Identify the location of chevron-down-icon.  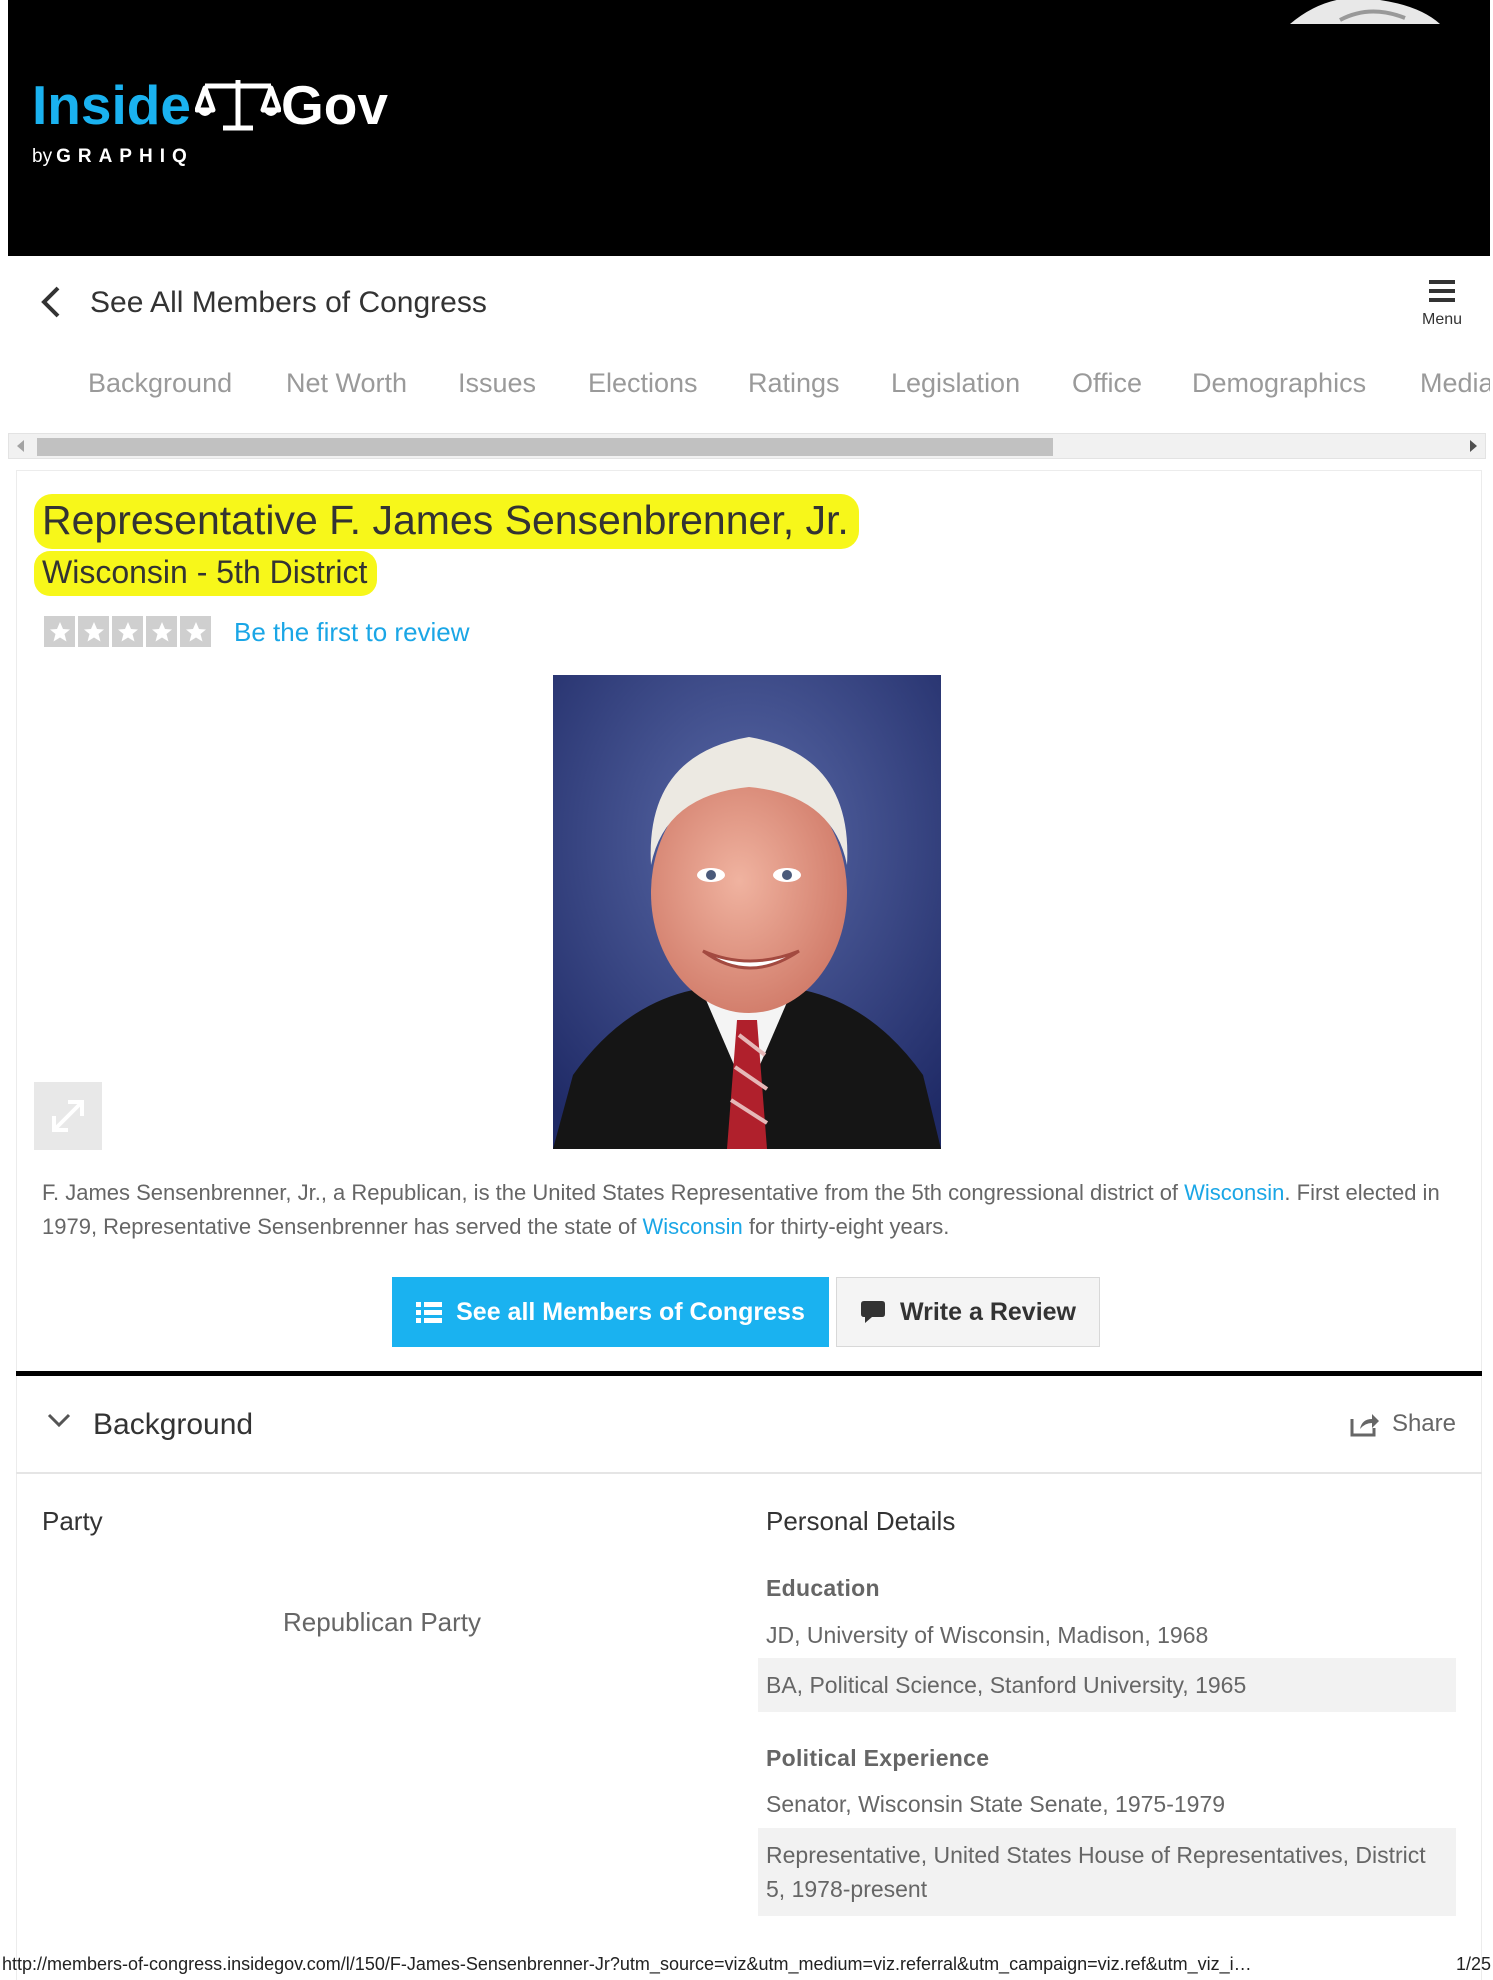
(59, 1420).